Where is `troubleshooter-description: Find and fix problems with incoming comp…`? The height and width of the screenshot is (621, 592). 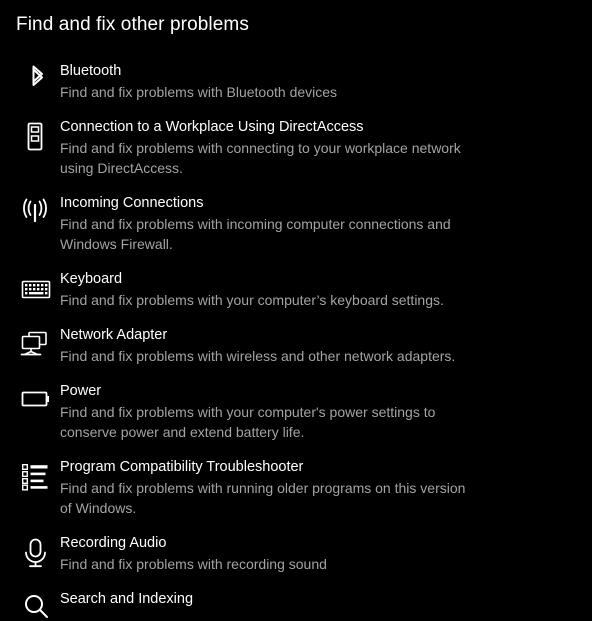
troubleshooter-description: Find and fix problems with incoming comp… is located at coordinates (255, 234).